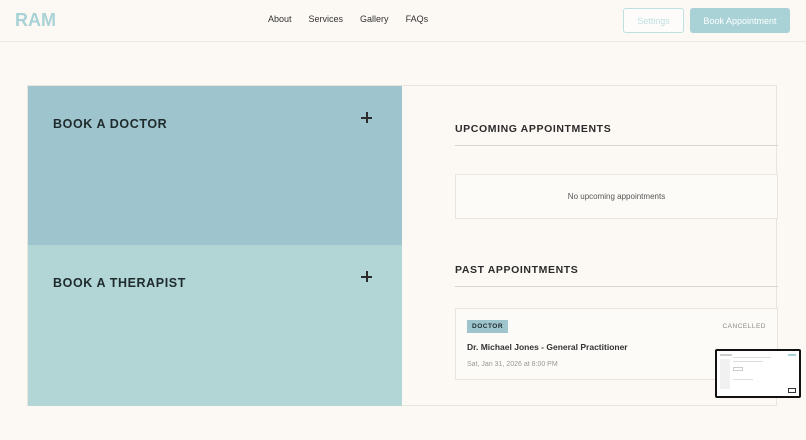 This screenshot has width=806, height=440. What do you see at coordinates (326, 19) in the screenshot?
I see `nav-services: Services` at bounding box center [326, 19].